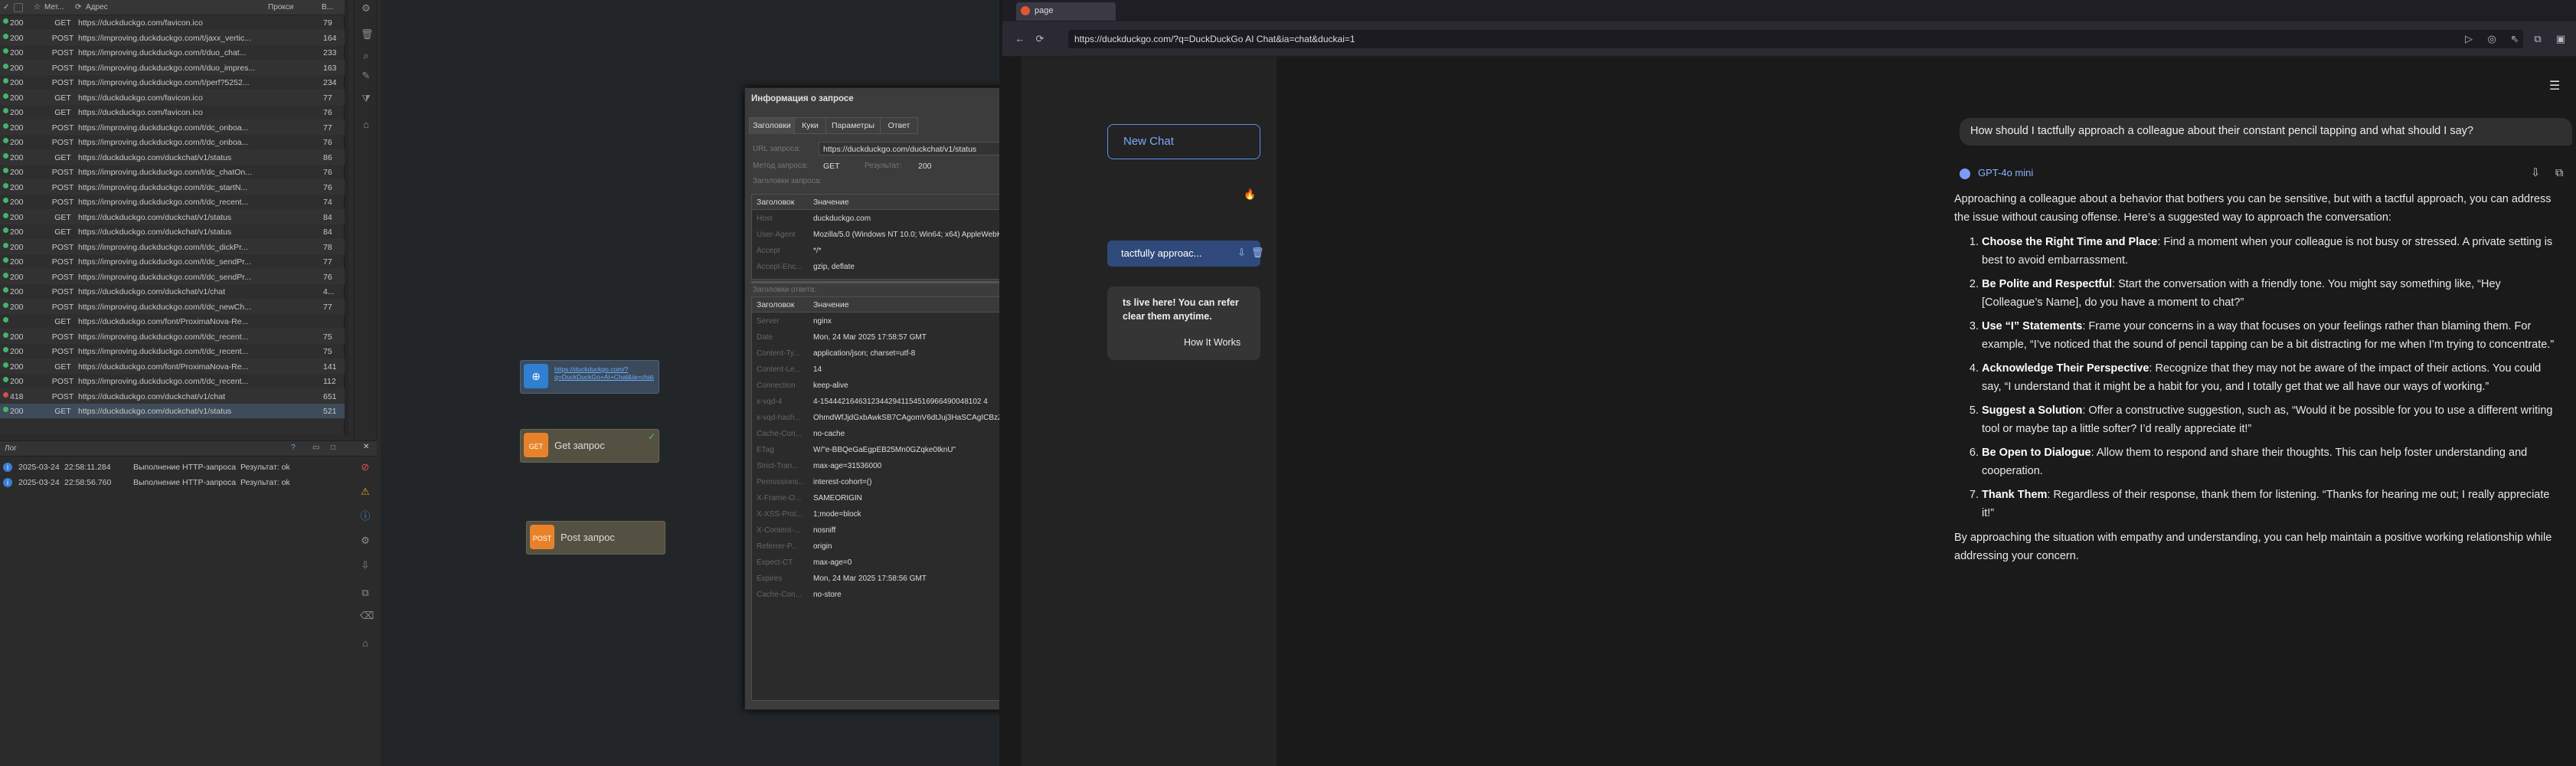 The height and width of the screenshot is (766, 2576). I want to click on play-icon: ▷, so click(2469, 39).